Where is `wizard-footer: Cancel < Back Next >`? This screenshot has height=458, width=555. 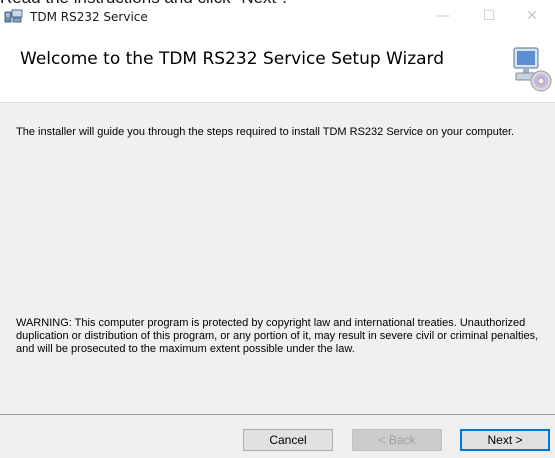 wizard-footer: Cancel < Back Next > is located at coordinates (277, 436).